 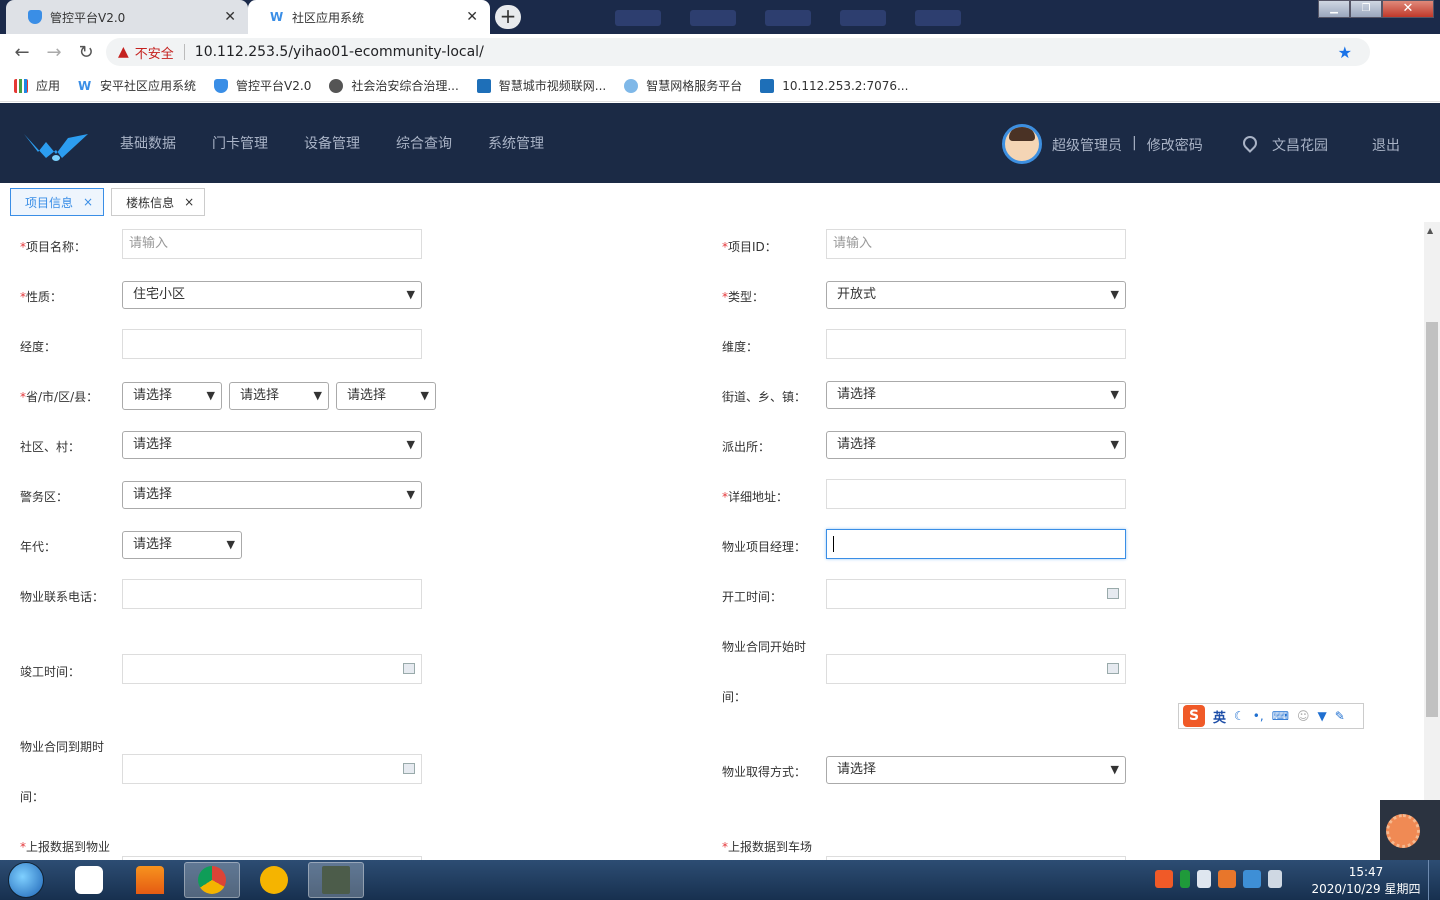 What do you see at coordinates (1164, 879) in the screenshot?
I see `sogou-tray-icon` at bounding box center [1164, 879].